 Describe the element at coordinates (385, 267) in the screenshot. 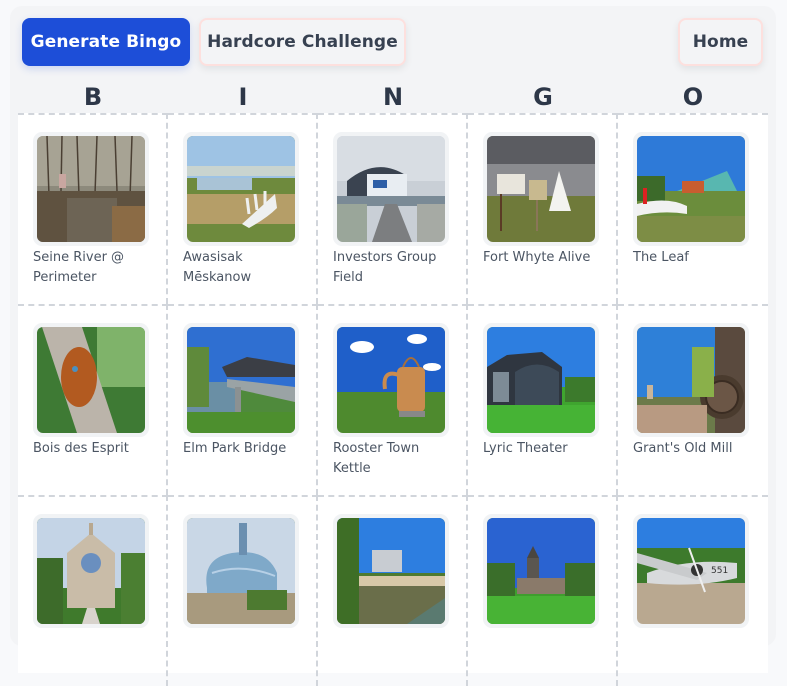

I see `cell-label: Investors Group Field` at that location.